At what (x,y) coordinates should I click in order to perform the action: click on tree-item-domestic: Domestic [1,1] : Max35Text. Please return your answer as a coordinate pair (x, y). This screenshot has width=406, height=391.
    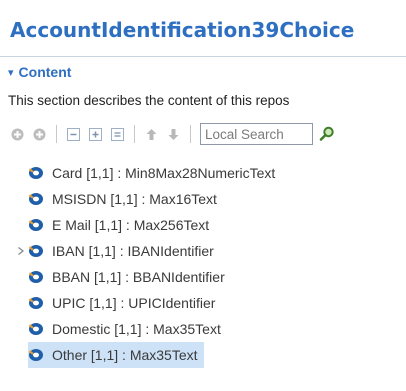
    Looking at the image, I should click on (124, 329).